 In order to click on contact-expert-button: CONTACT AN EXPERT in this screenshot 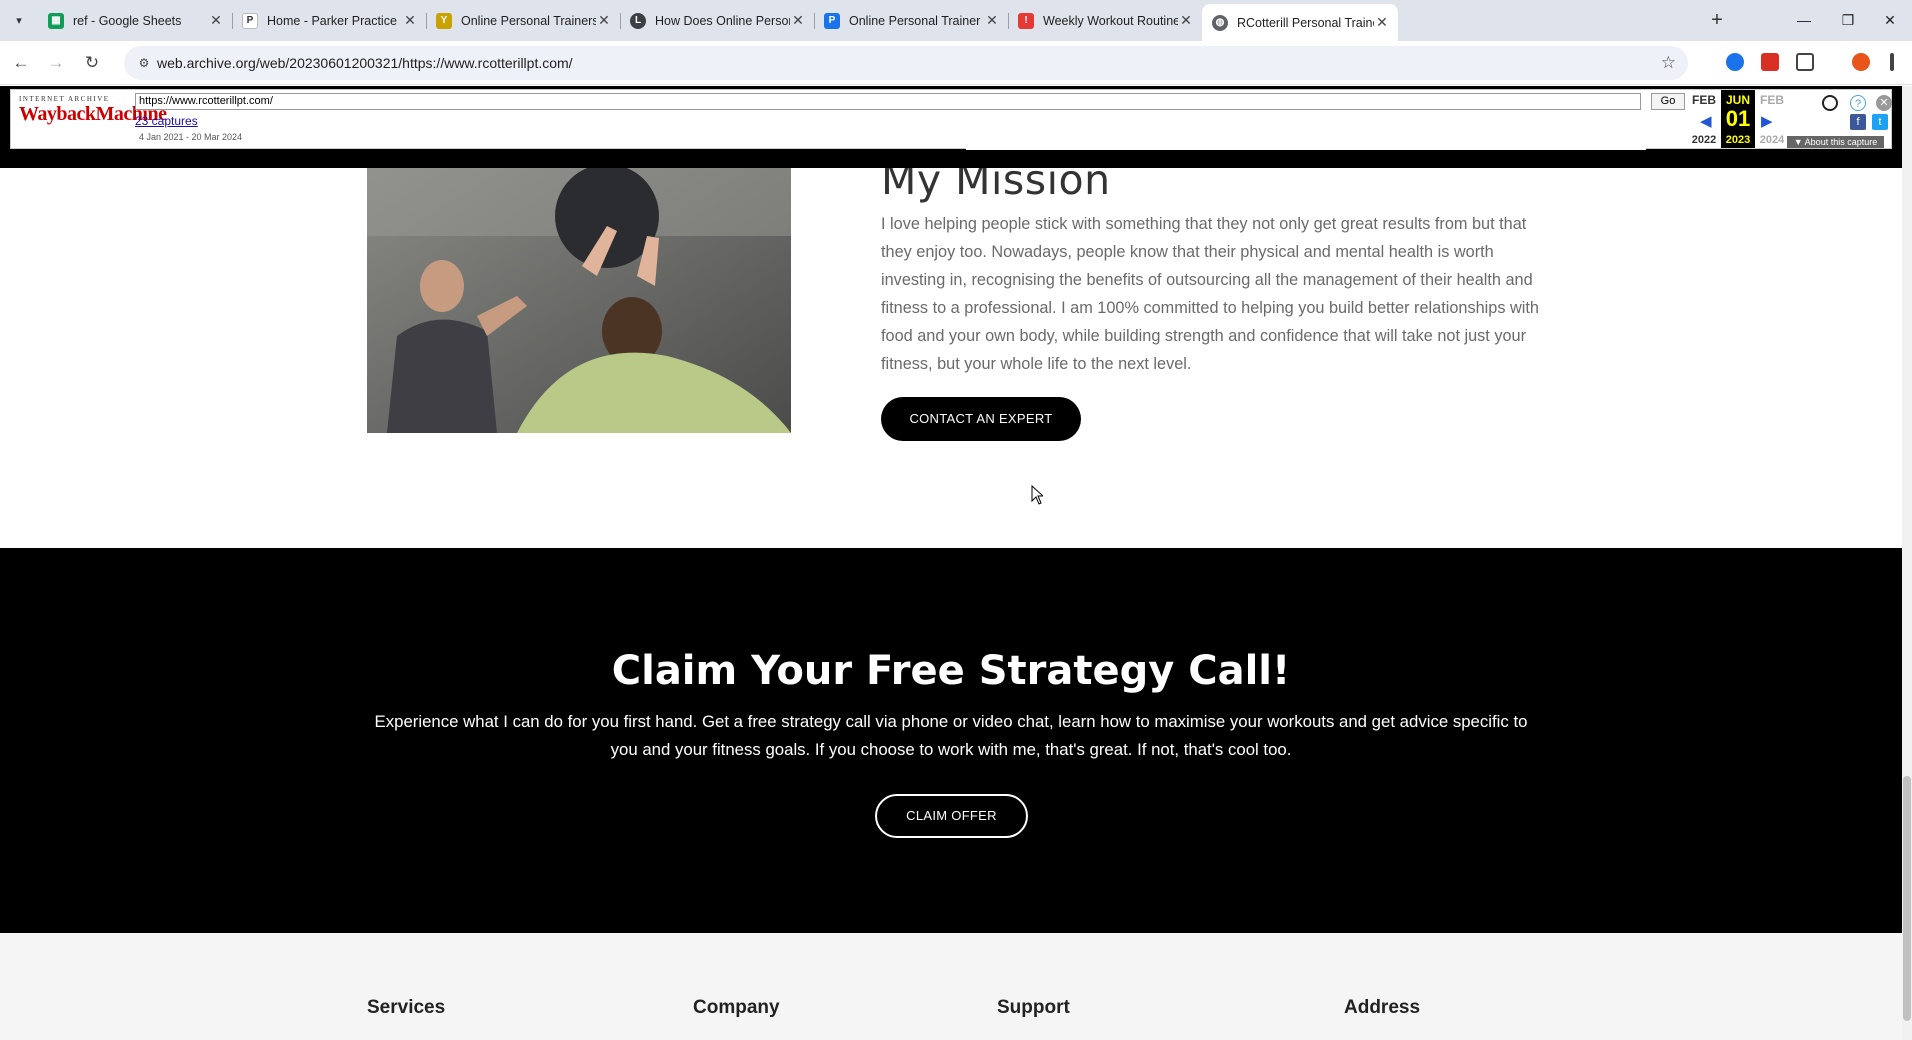, I will do `click(981, 419)`.